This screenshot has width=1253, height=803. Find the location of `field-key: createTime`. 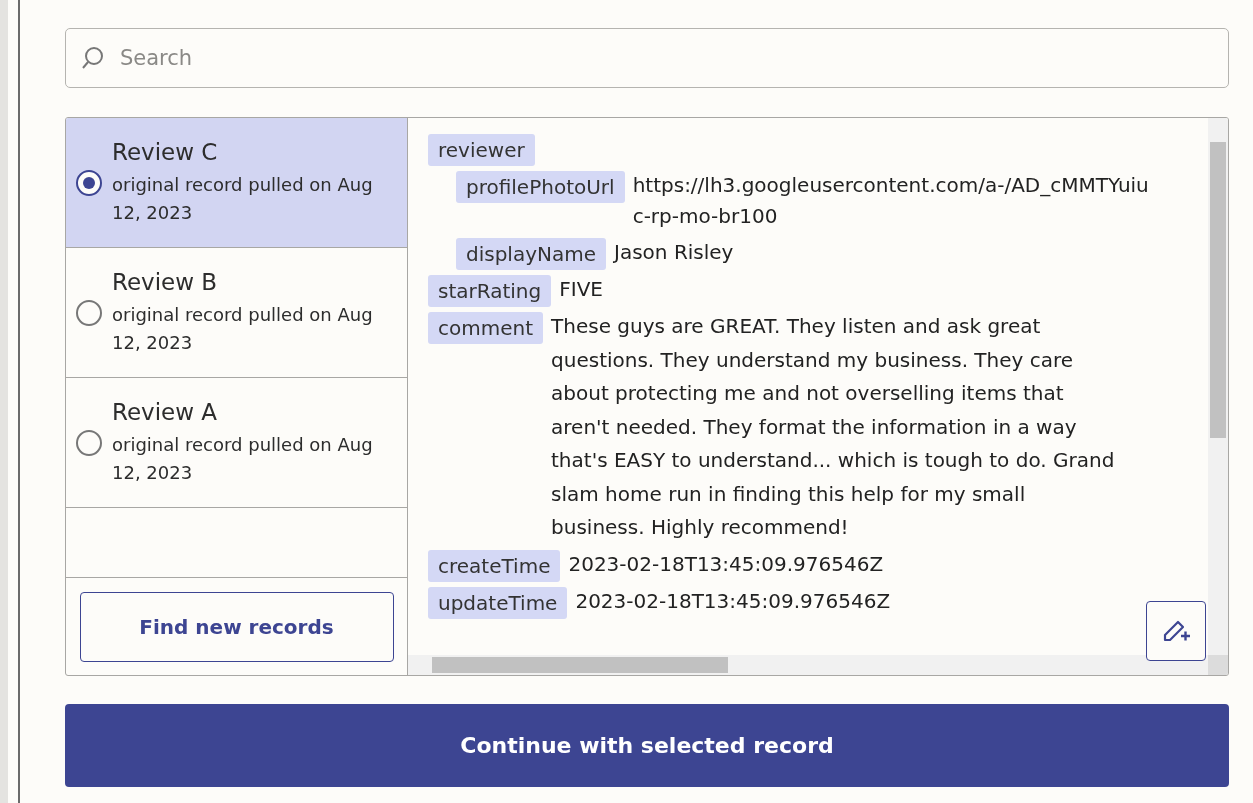

field-key: createTime is located at coordinates (494, 565).